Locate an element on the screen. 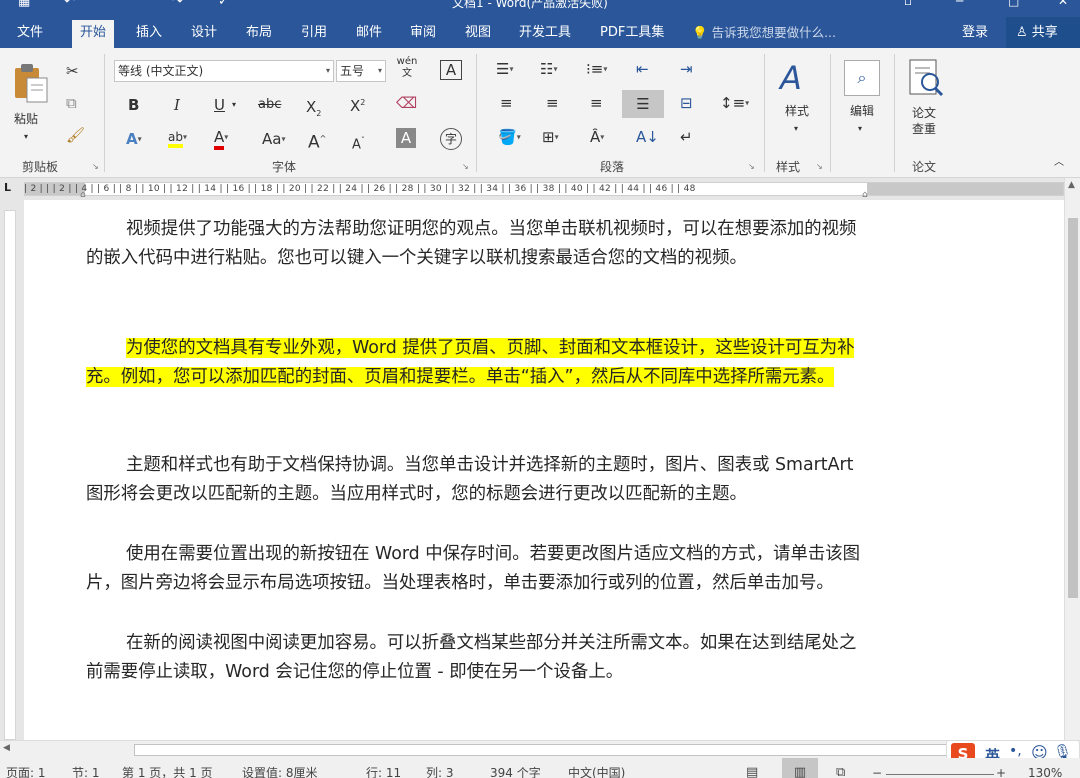 This screenshot has height=778, width=1080. grow-font-button: A^ is located at coordinates (317, 140).